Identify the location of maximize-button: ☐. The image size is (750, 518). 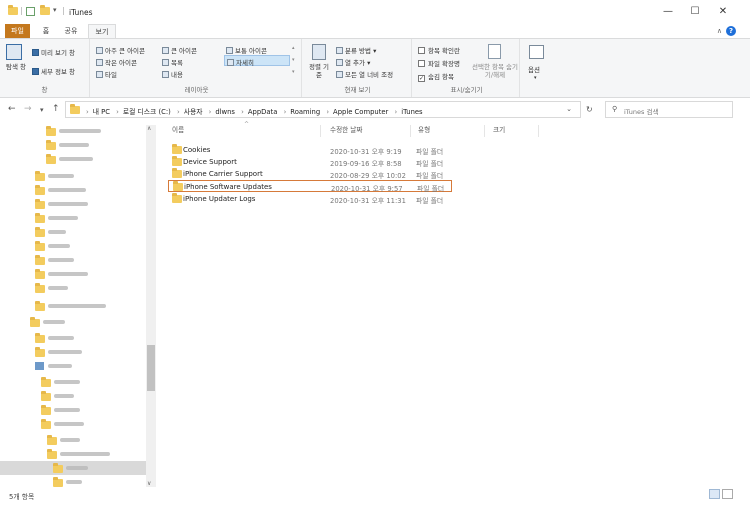
(695, 12).